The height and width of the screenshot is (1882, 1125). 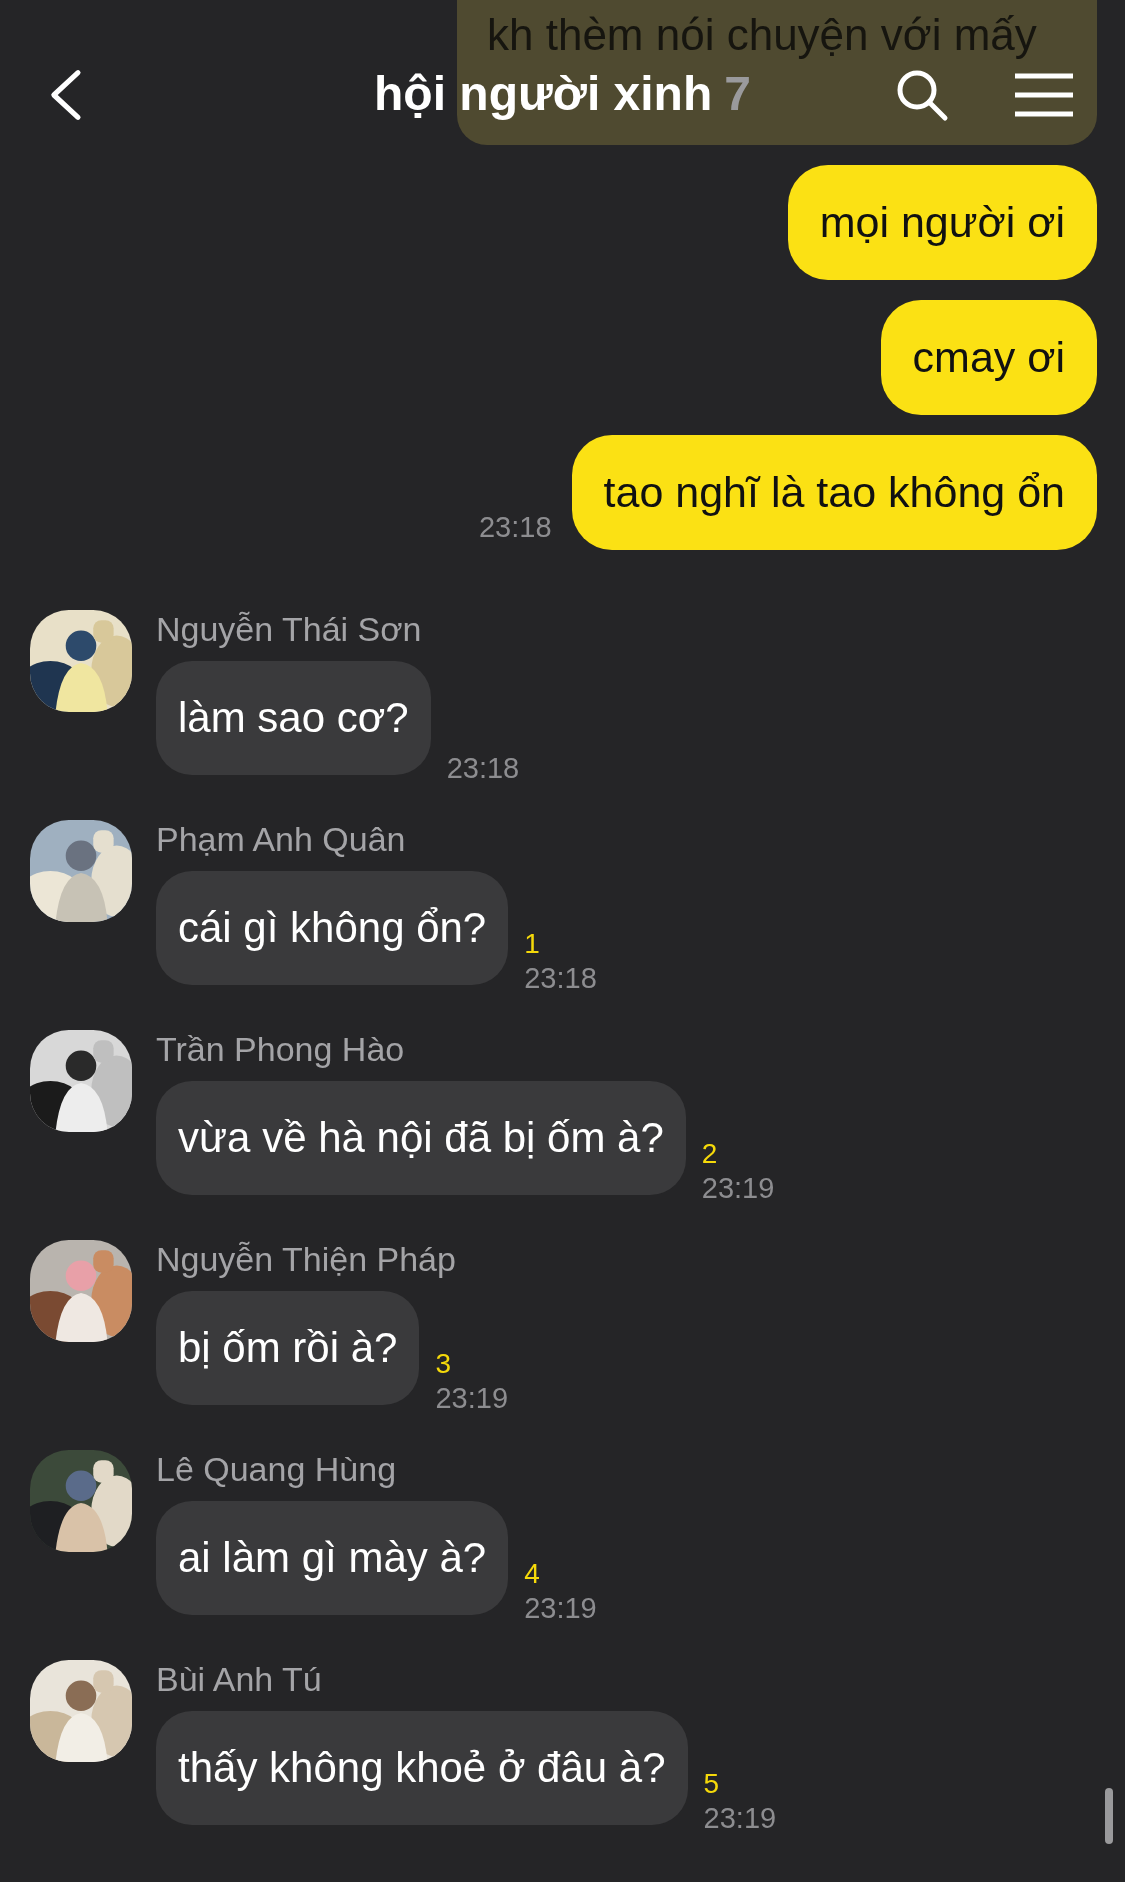 What do you see at coordinates (942, 222) in the screenshot?
I see `message-bubble: mọi người ơi` at bounding box center [942, 222].